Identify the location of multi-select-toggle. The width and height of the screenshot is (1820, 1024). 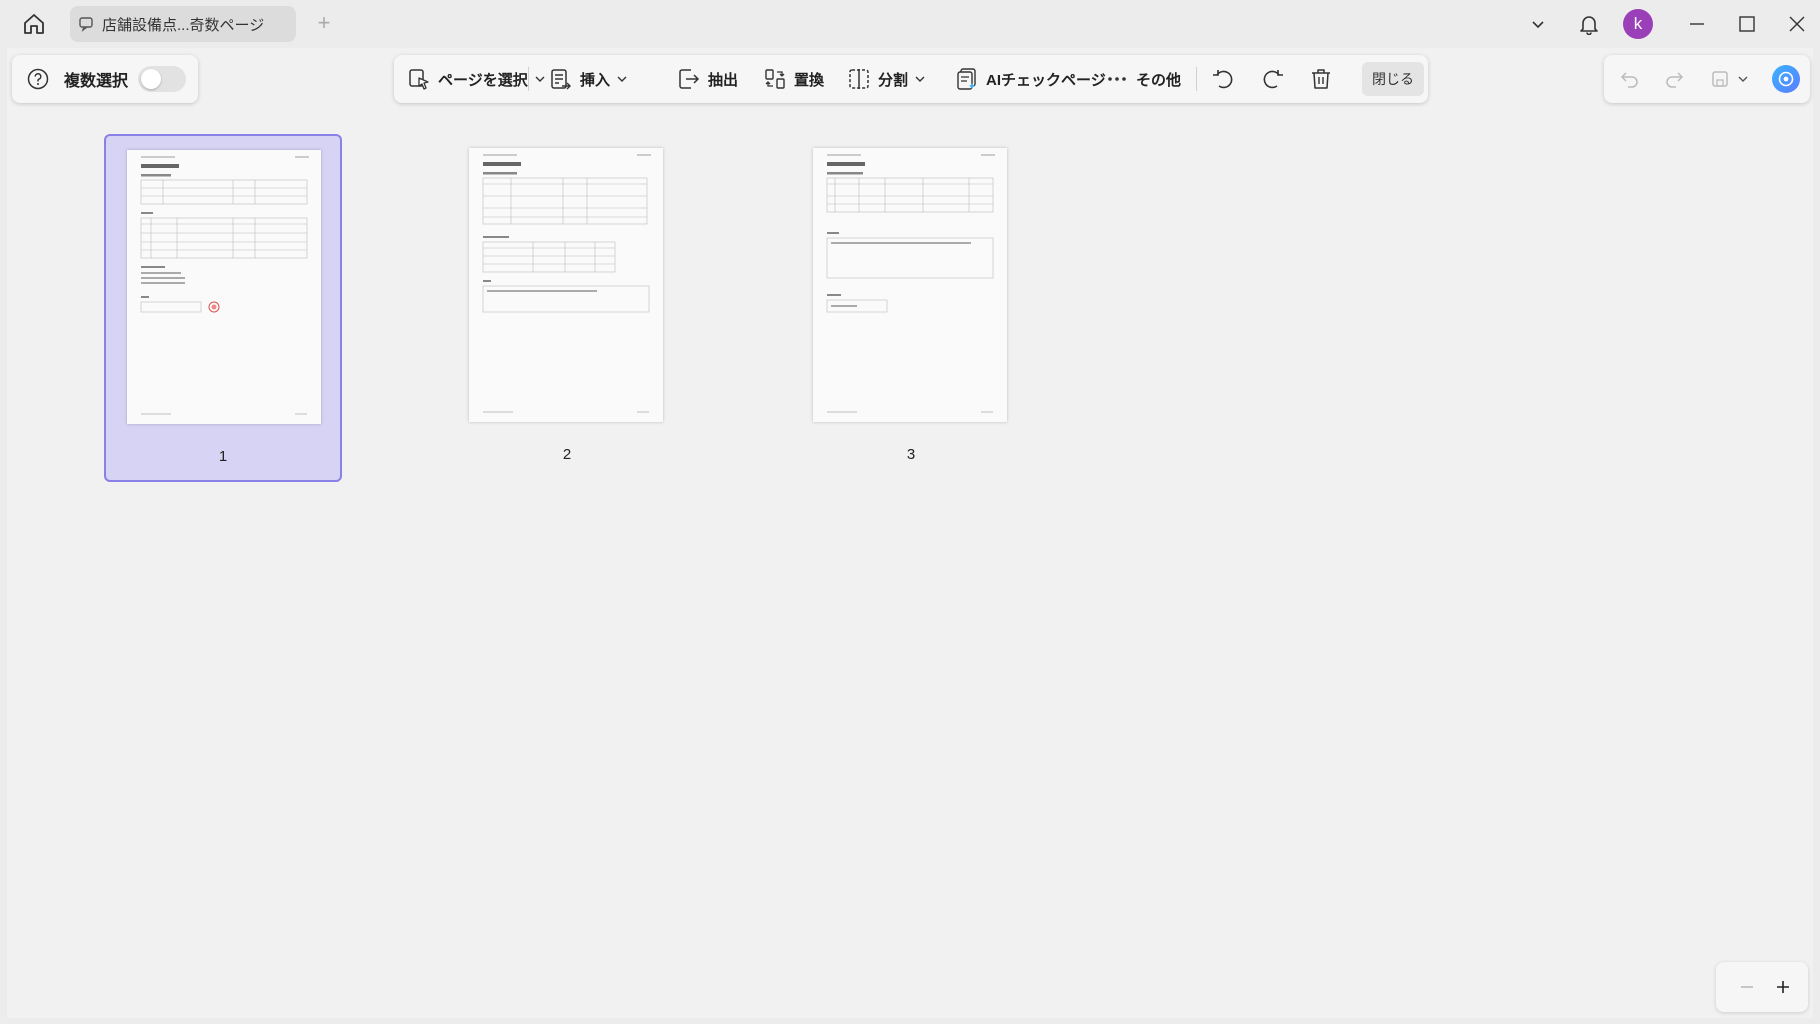
(162, 79).